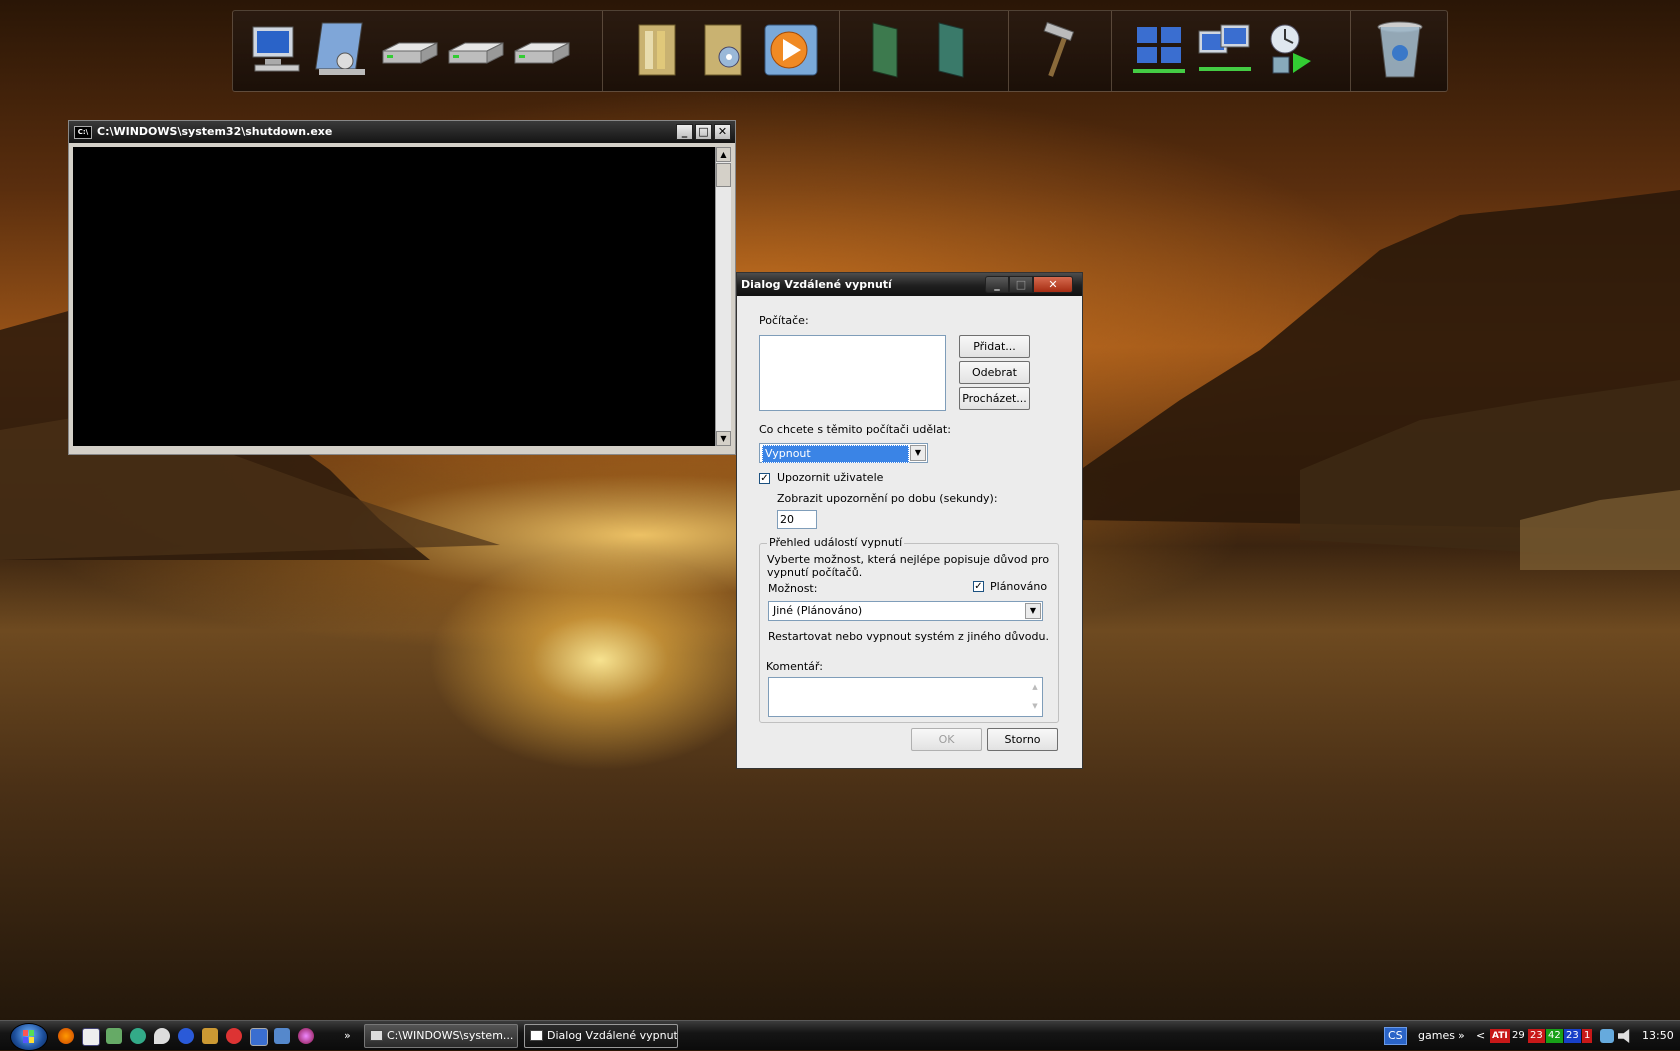 Image resolution: width=1680 pixels, height=1051 pixels. What do you see at coordinates (885, 49) in the screenshot?
I see `panel-green-icon` at bounding box center [885, 49].